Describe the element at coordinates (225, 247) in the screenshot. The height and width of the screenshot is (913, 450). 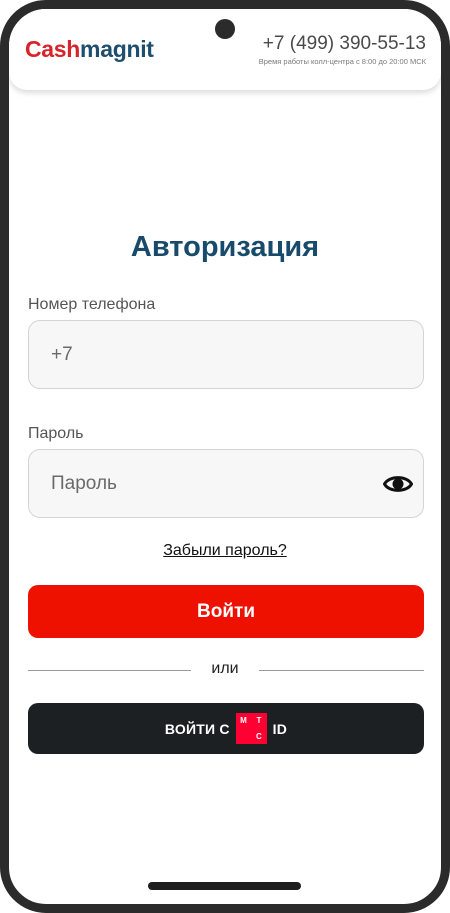
I see `page-title: Авторизация` at that location.